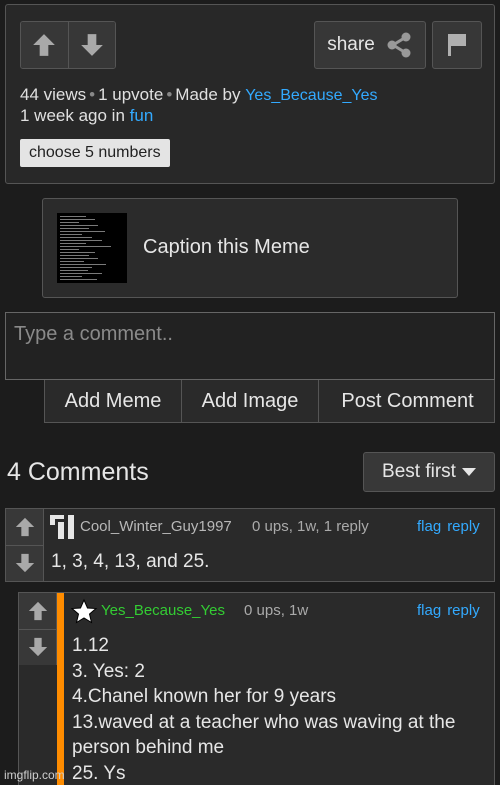 The height and width of the screenshot is (785, 500). Describe the element at coordinates (95, 153) in the screenshot. I see `post-title-tag: choose 5 numbers` at that location.